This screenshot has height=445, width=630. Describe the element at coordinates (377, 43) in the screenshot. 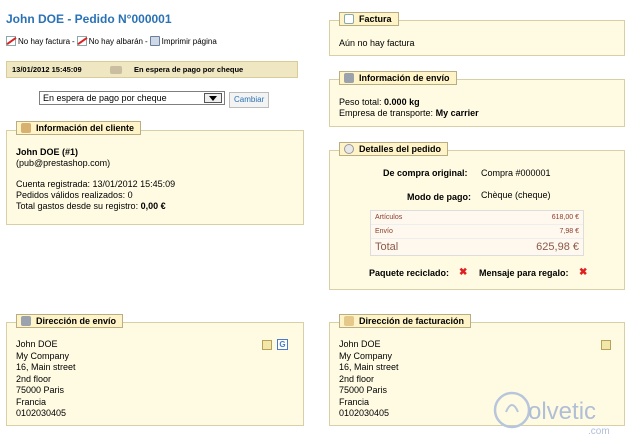

I see `invoice-text: Aún no hay factura` at that location.